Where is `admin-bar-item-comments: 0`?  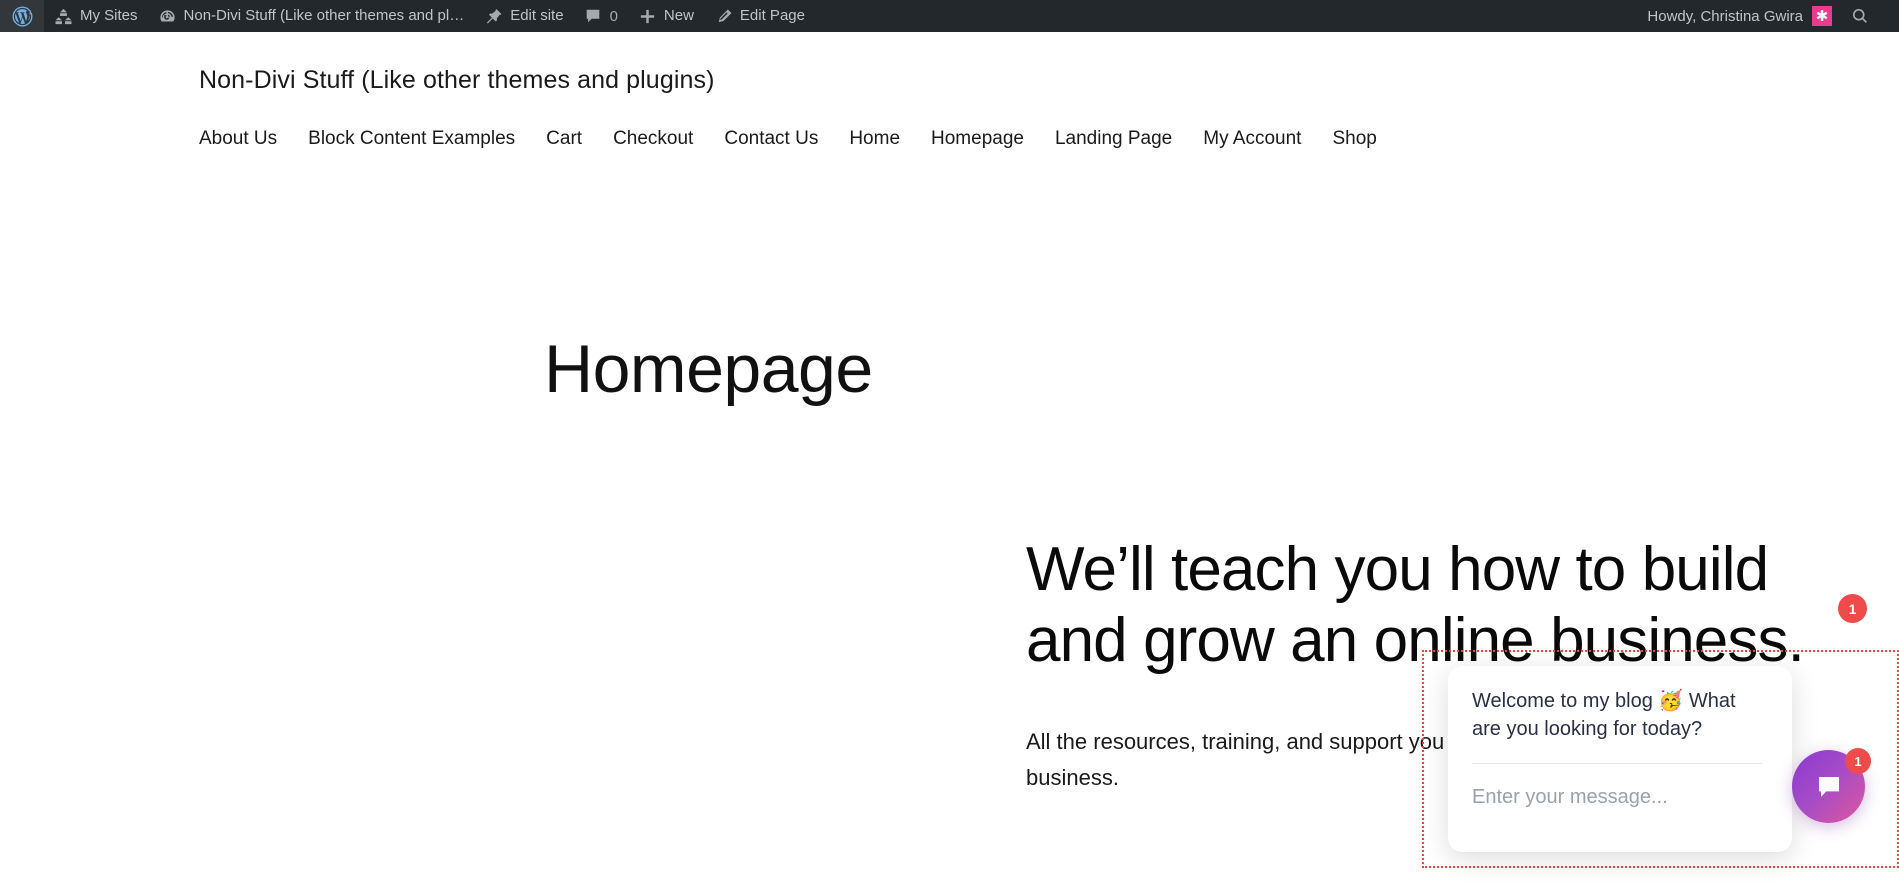
admin-bar-item-comments: 0 is located at coordinates (601, 16).